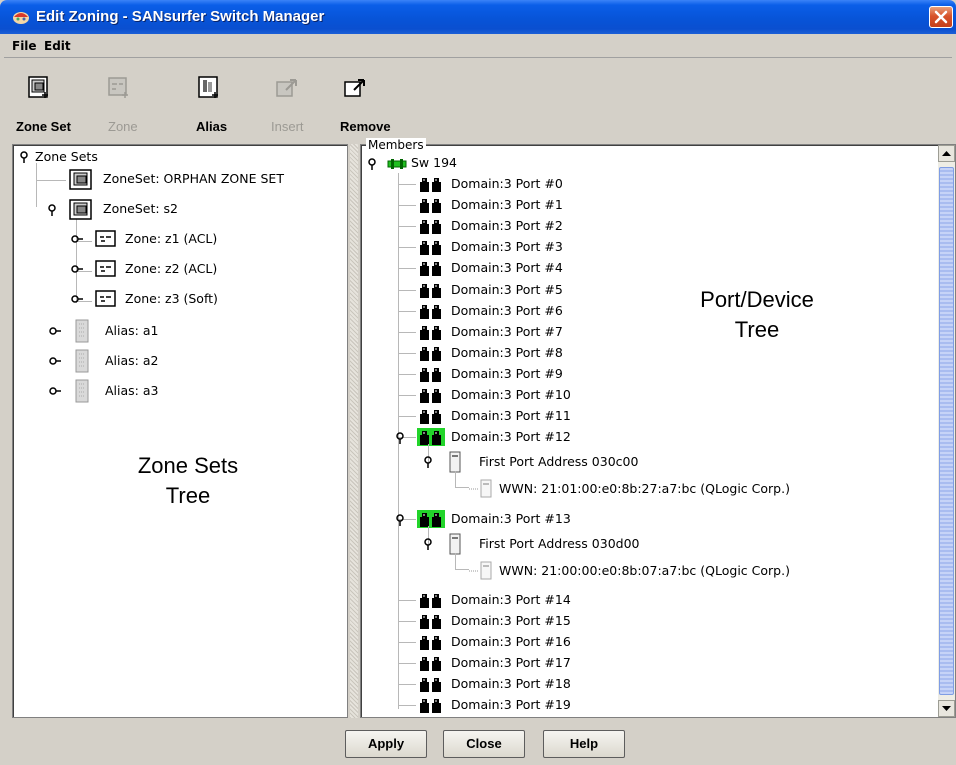  What do you see at coordinates (567, 205) in the screenshot?
I see `port-row-1: Domain:3 Port #1` at bounding box center [567, 205].